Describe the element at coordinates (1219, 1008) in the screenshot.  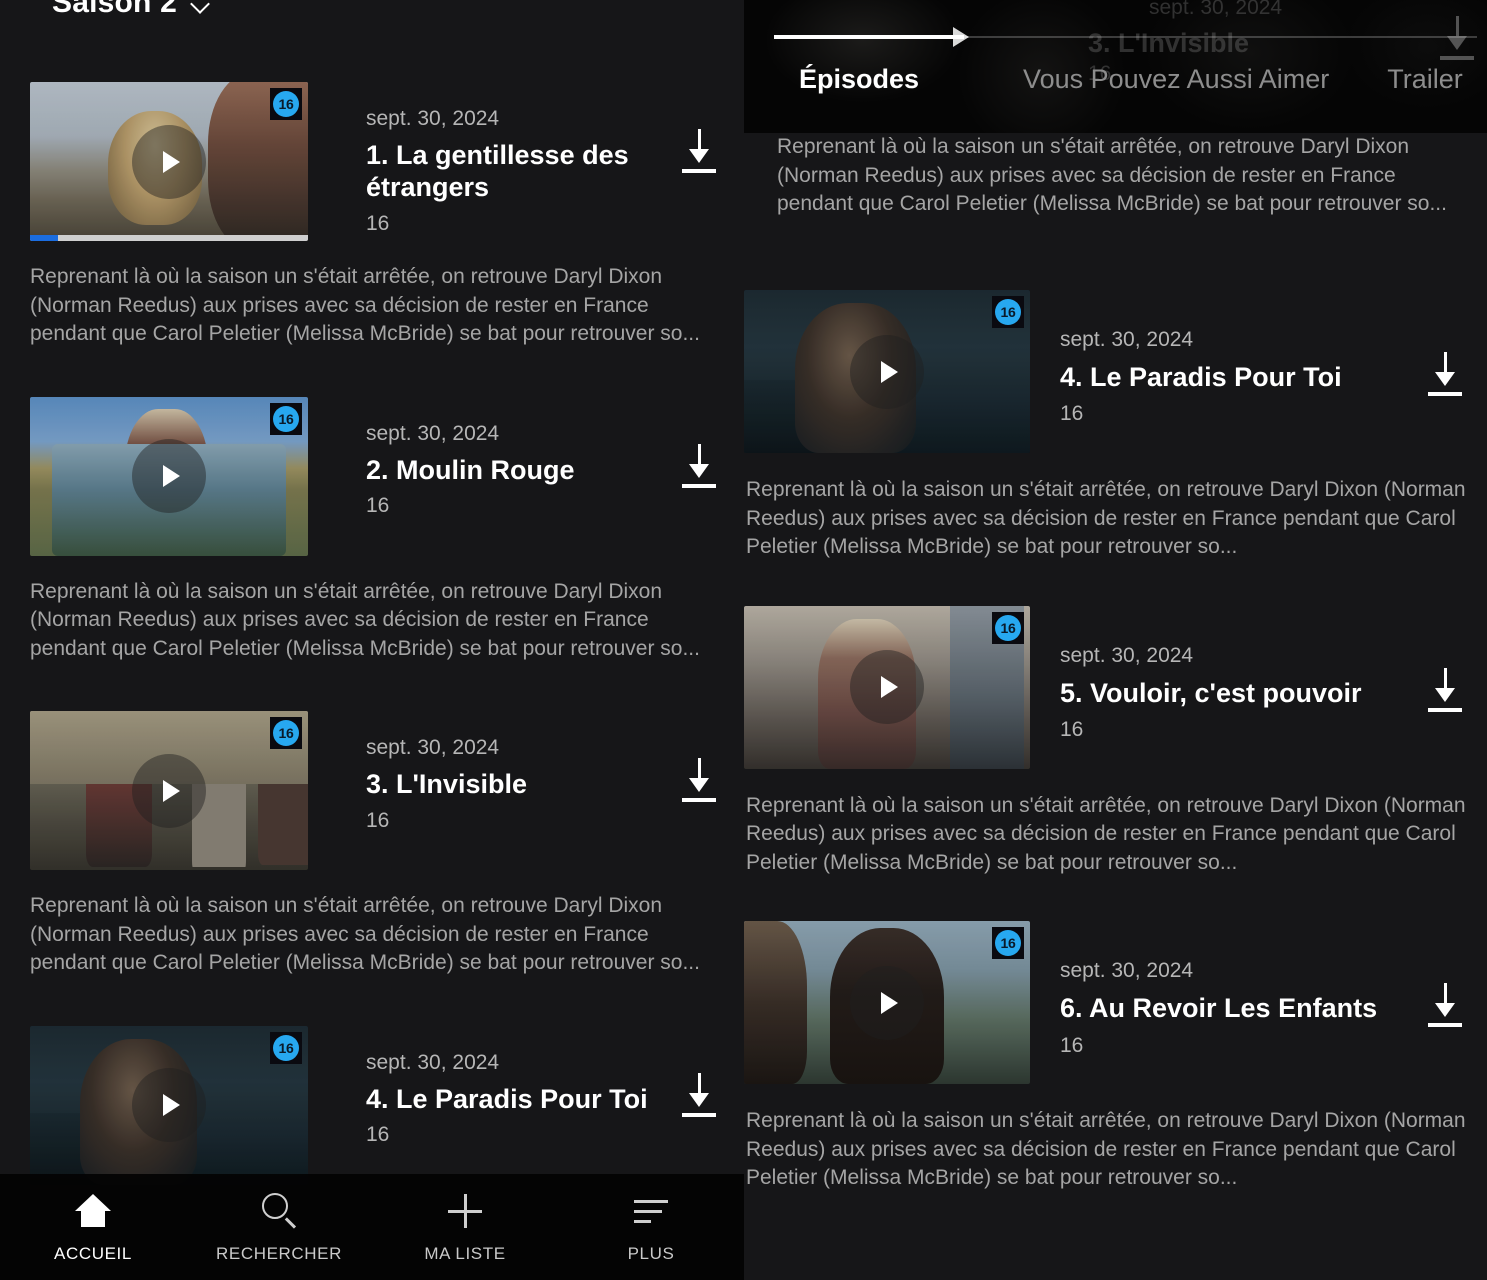
I see `episode-title: 6. Au Revoir Les Enfants` at that location.